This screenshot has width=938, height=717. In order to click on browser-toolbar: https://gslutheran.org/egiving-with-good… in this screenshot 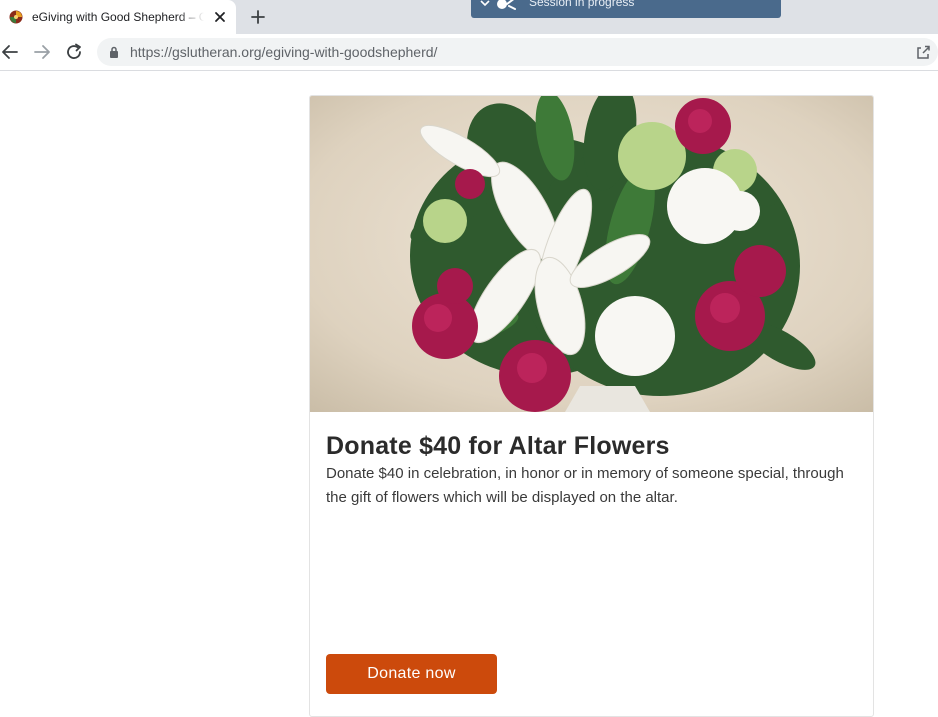, I will do `click(469, 52)`.